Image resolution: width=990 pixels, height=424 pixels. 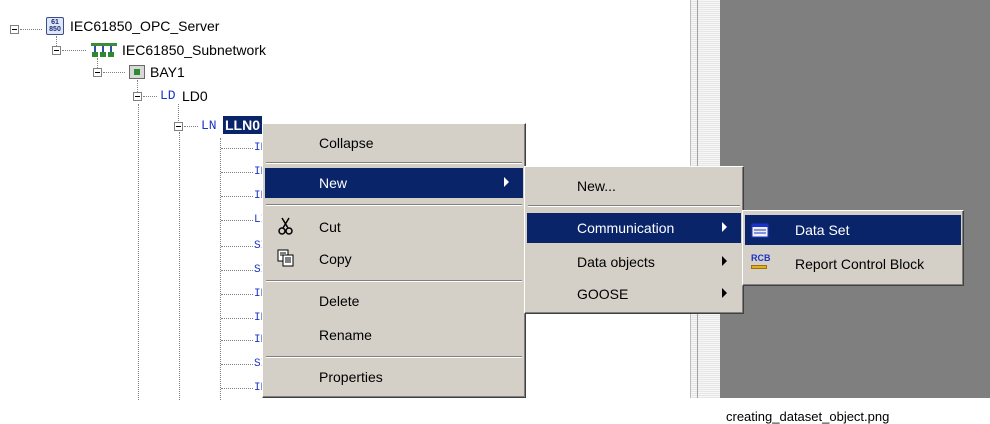 I want to click on menu-item-delete: Delete, so click(x=394, y=301).